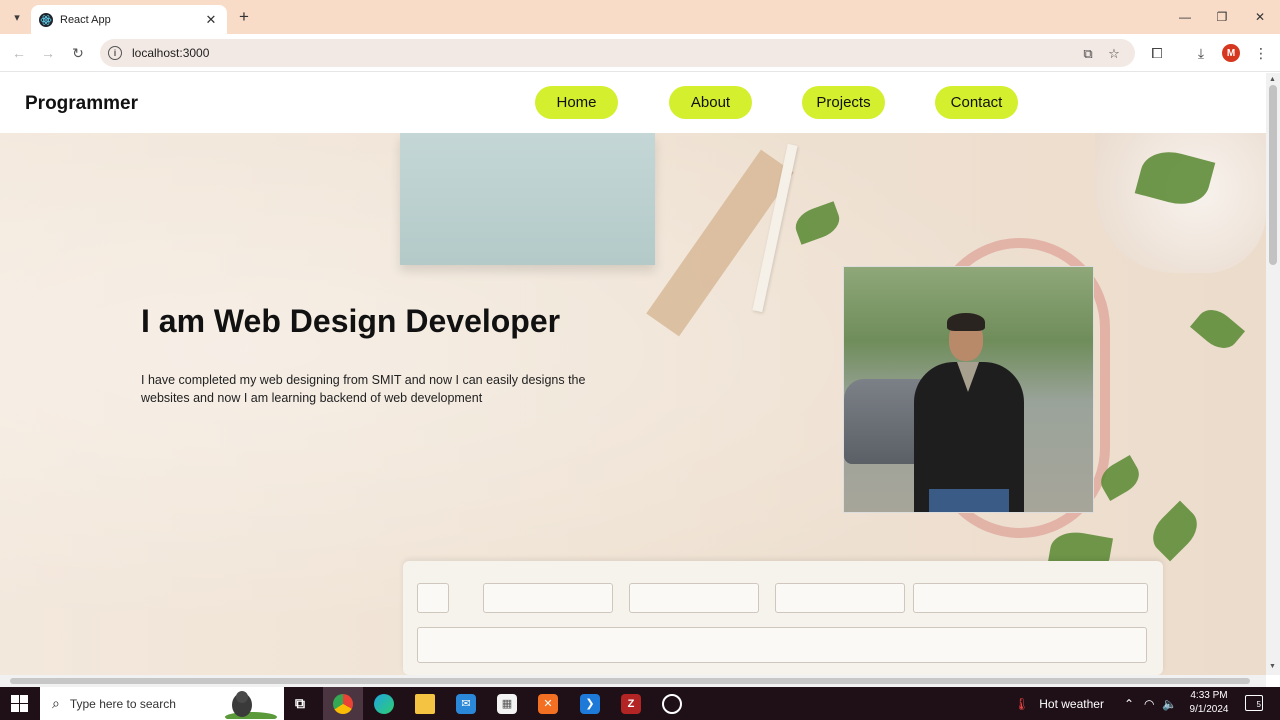 The height and width of the screenshot is (720, 1280). I want to click on more-menu-icon: ⋮, so click(1261, 53).